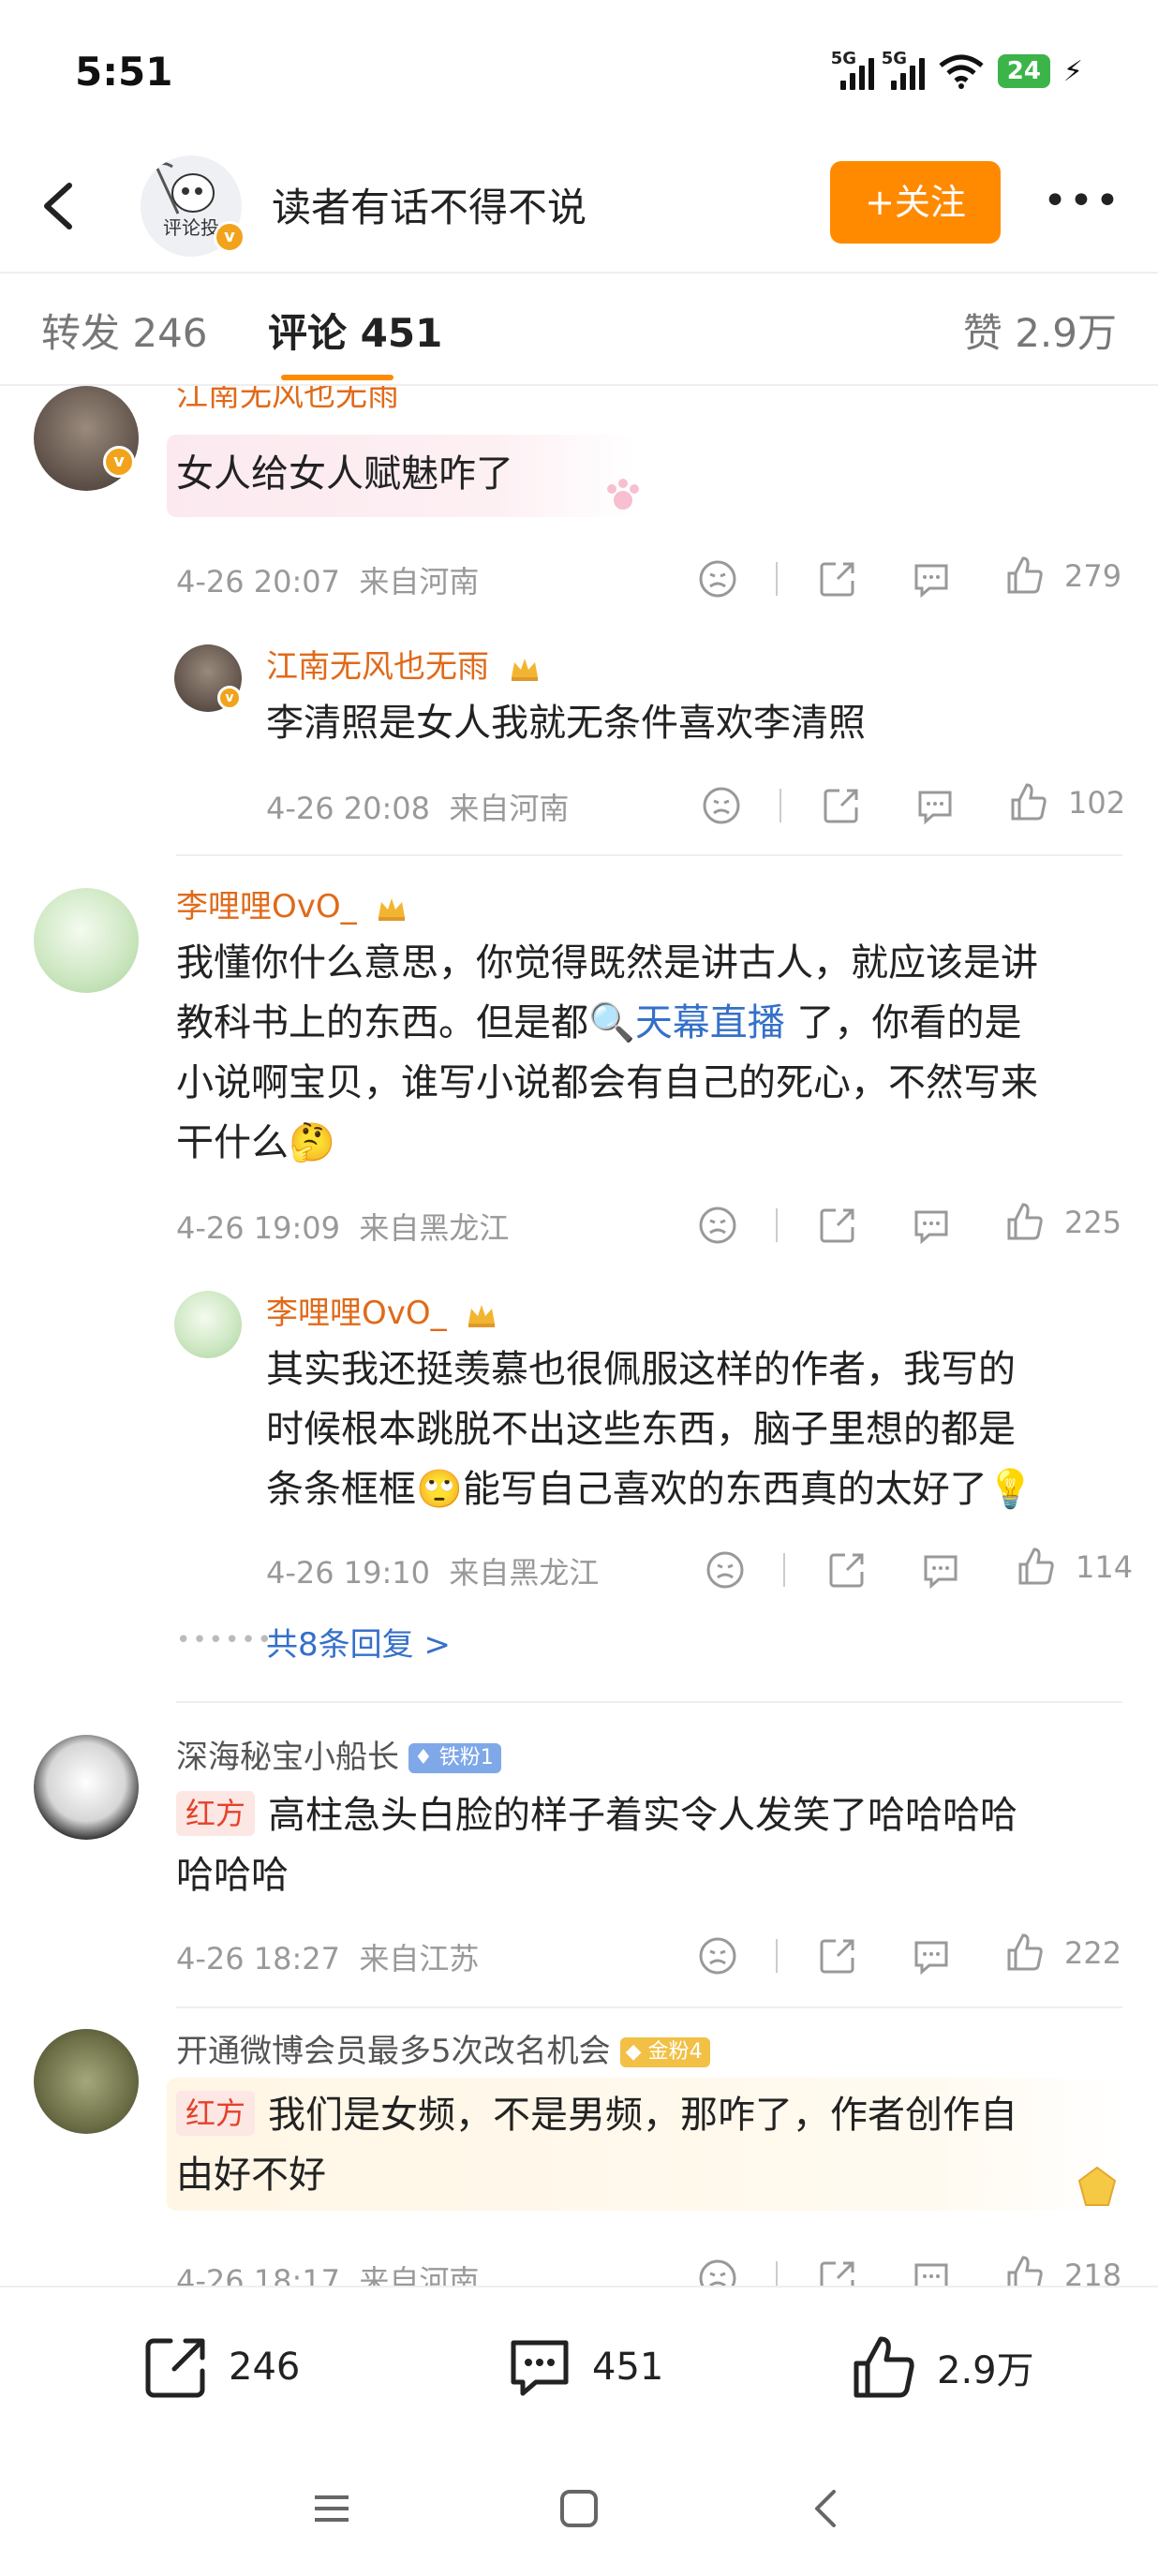 This screenshot has width=1158, height=2576. Describe the element at coordinates (429, 207) in the screenshot. I see `page-title: 读者有话不得不说` at that location.